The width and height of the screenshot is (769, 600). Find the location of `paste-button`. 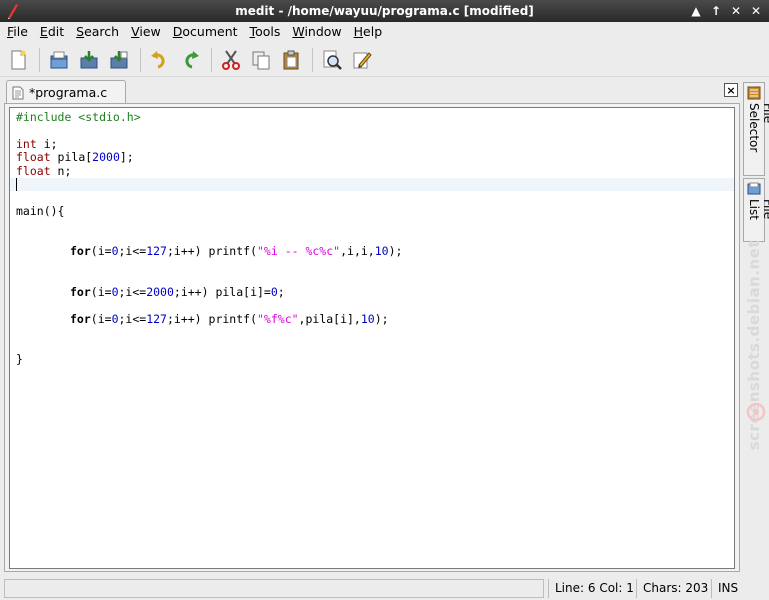

paste-button is located at coordinates (291, 60).